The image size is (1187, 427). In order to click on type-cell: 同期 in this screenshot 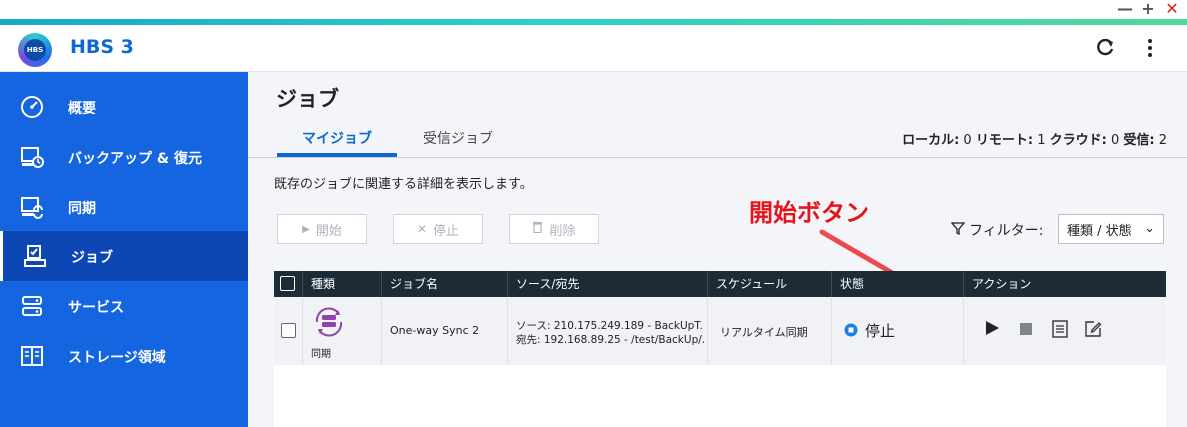, I will do `click(342, 331)`.